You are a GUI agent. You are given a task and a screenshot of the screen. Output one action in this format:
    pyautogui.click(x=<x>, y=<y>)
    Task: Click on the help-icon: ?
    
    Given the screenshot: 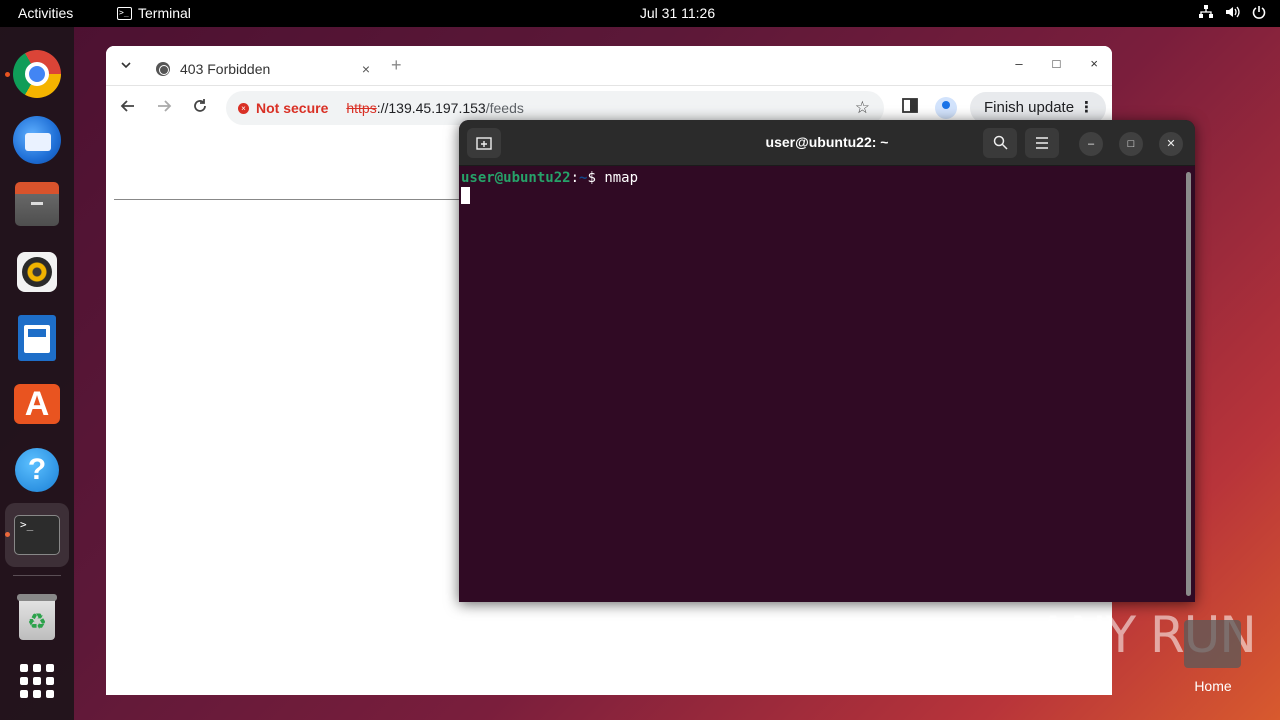 What is the action you would take?
    pyautogui.click(x=37, y=470)
    